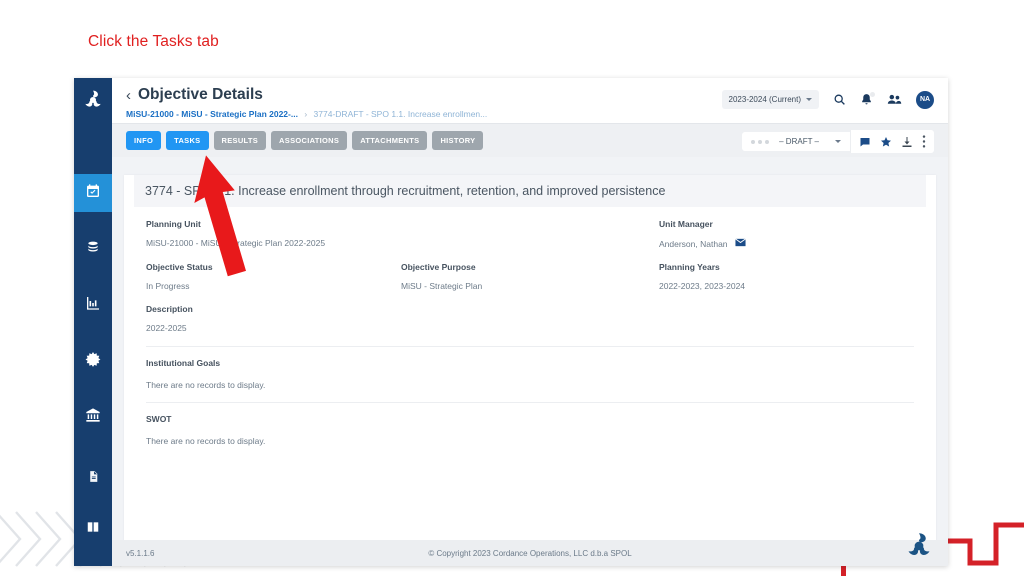 This screenshot has height=576, width=1024. Describe the element at coordinates (309, 140) in the screenshot. I see `tab-associations: ASSOCIATIONS` at that location.